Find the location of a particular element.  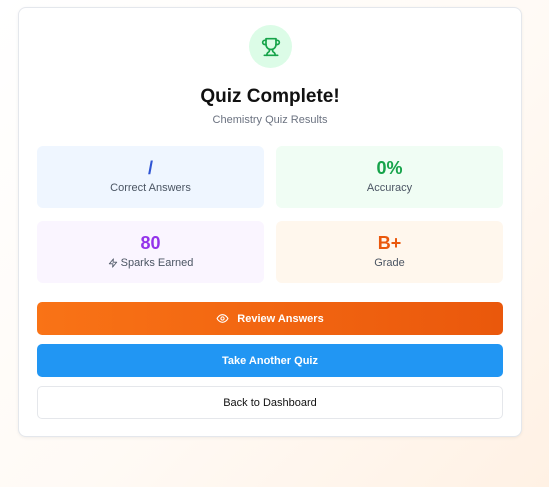

back-to-dashboard-button: Back to Dashboard is located at coordinates (270, 402).